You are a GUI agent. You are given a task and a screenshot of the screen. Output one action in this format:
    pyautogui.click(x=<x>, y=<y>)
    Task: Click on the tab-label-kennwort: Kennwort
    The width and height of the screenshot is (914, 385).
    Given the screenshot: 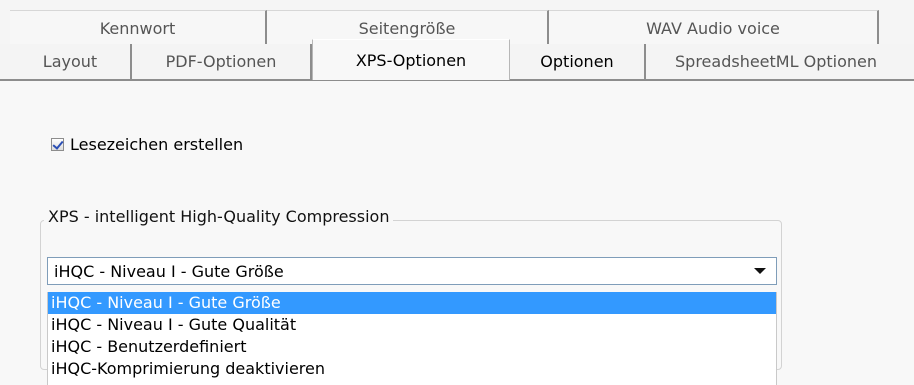 What is the action you would take?
    pyautogui.click(x=137, y=28)
    